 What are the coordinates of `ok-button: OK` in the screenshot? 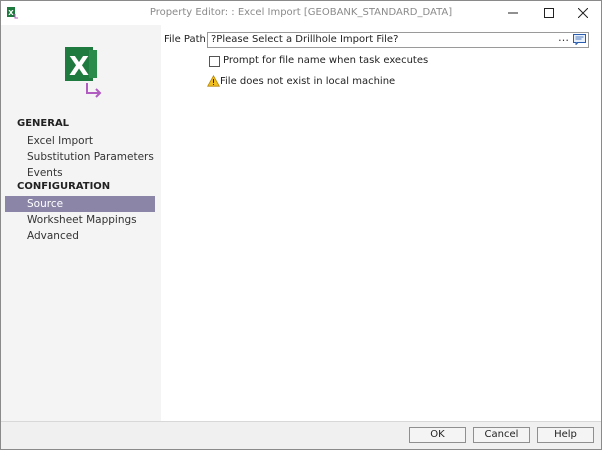 It's located at (437, 435).